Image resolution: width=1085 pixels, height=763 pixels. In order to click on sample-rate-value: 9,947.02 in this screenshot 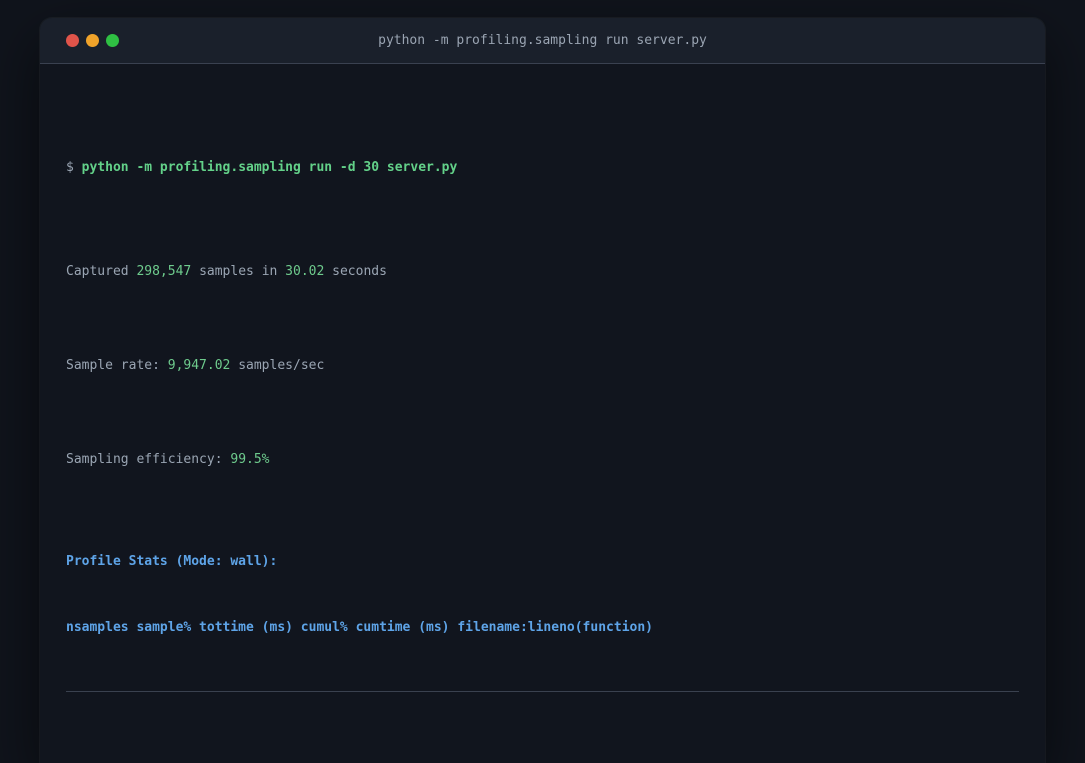, I will do `click(199, 365)`.